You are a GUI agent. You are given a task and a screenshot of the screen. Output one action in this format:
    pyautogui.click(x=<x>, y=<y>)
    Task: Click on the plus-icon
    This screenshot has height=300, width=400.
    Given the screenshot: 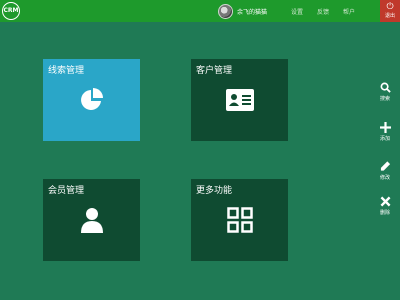 What is the action you would take?
    pyautogui.click(x=385, y=127)
    